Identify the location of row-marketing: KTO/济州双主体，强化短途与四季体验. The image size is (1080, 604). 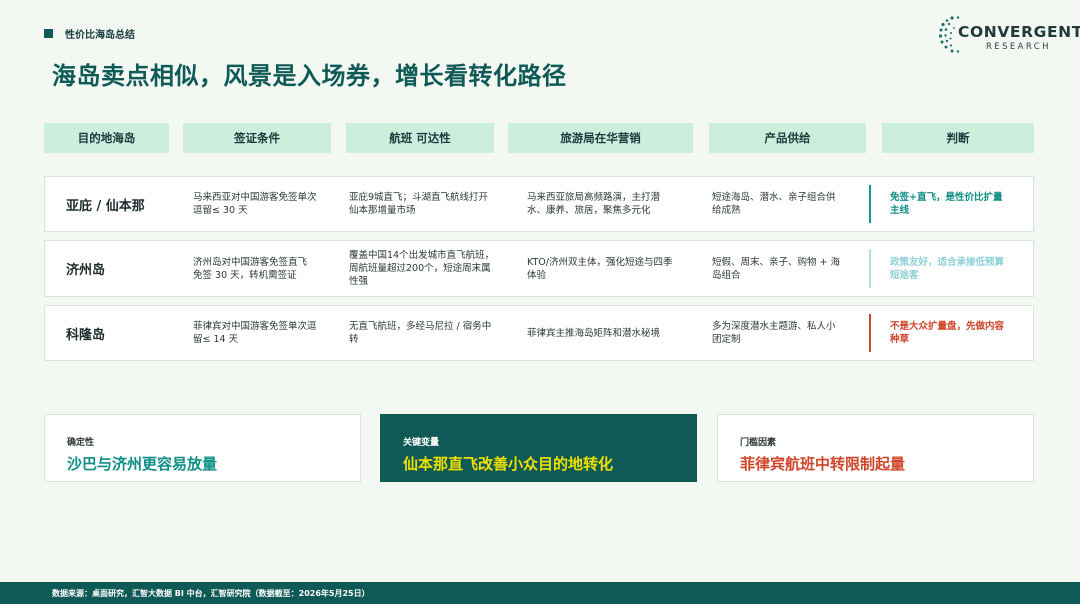
(600, 268).